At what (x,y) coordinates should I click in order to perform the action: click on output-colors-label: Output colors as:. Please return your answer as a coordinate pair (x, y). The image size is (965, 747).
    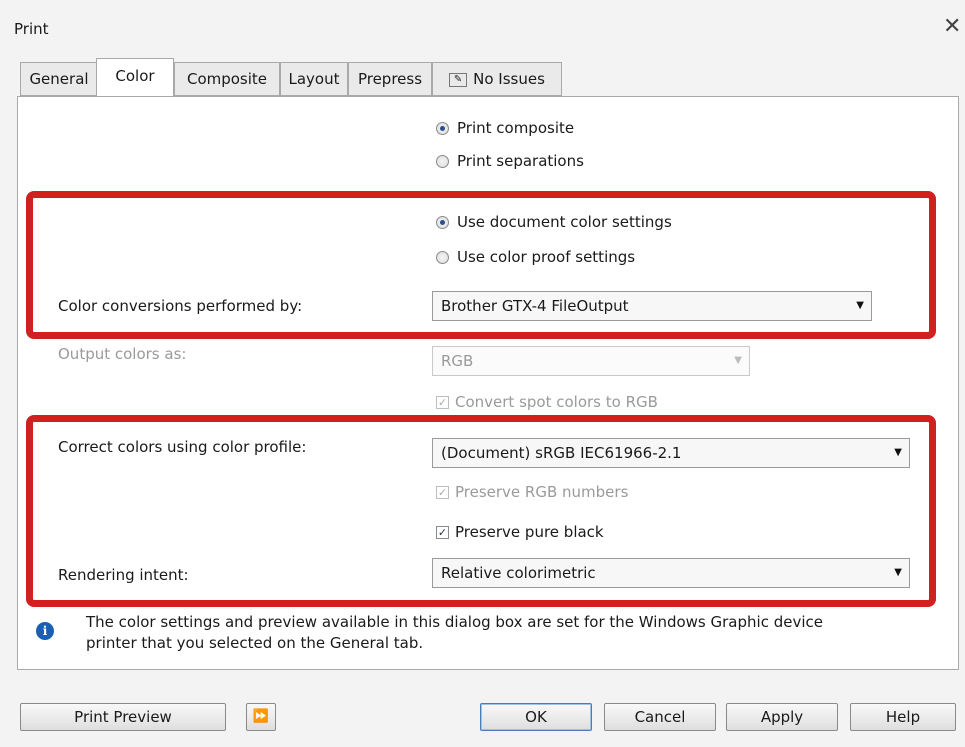
    Looking at the image, I should click on (122, 354).